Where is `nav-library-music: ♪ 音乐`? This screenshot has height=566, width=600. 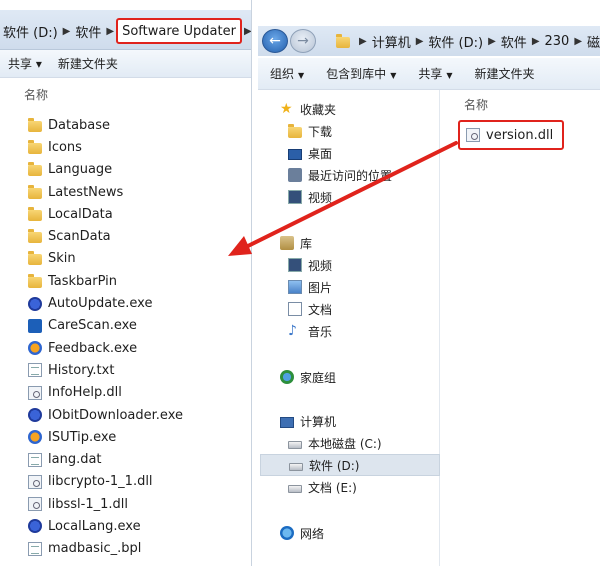
nav-library-music: ♪ 音乐 is located at coordinates (310, 331).